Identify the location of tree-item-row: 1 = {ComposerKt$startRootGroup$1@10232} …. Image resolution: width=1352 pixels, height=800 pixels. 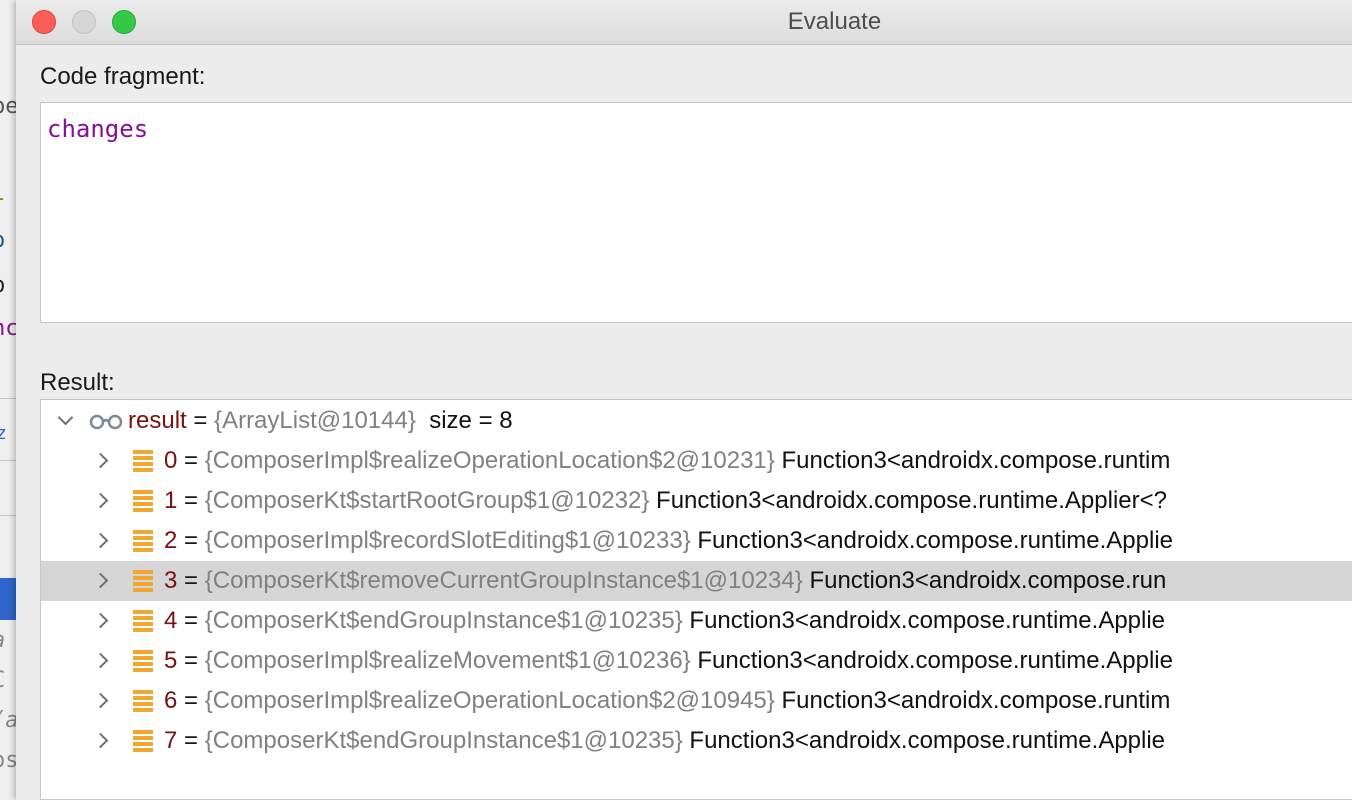
(696, 501).